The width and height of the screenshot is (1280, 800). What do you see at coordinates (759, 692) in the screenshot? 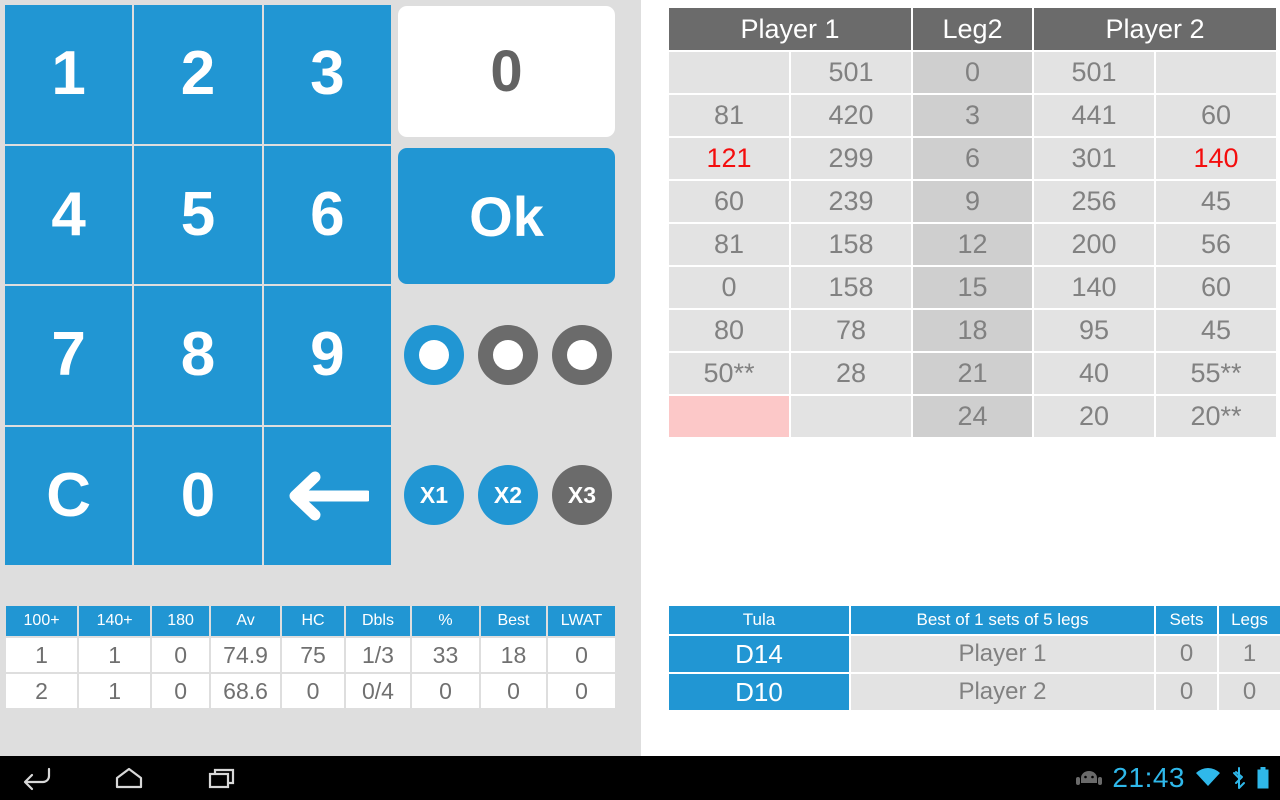
I see `checkout-suggestion-player2: D10` at bounding box center [759, 692].